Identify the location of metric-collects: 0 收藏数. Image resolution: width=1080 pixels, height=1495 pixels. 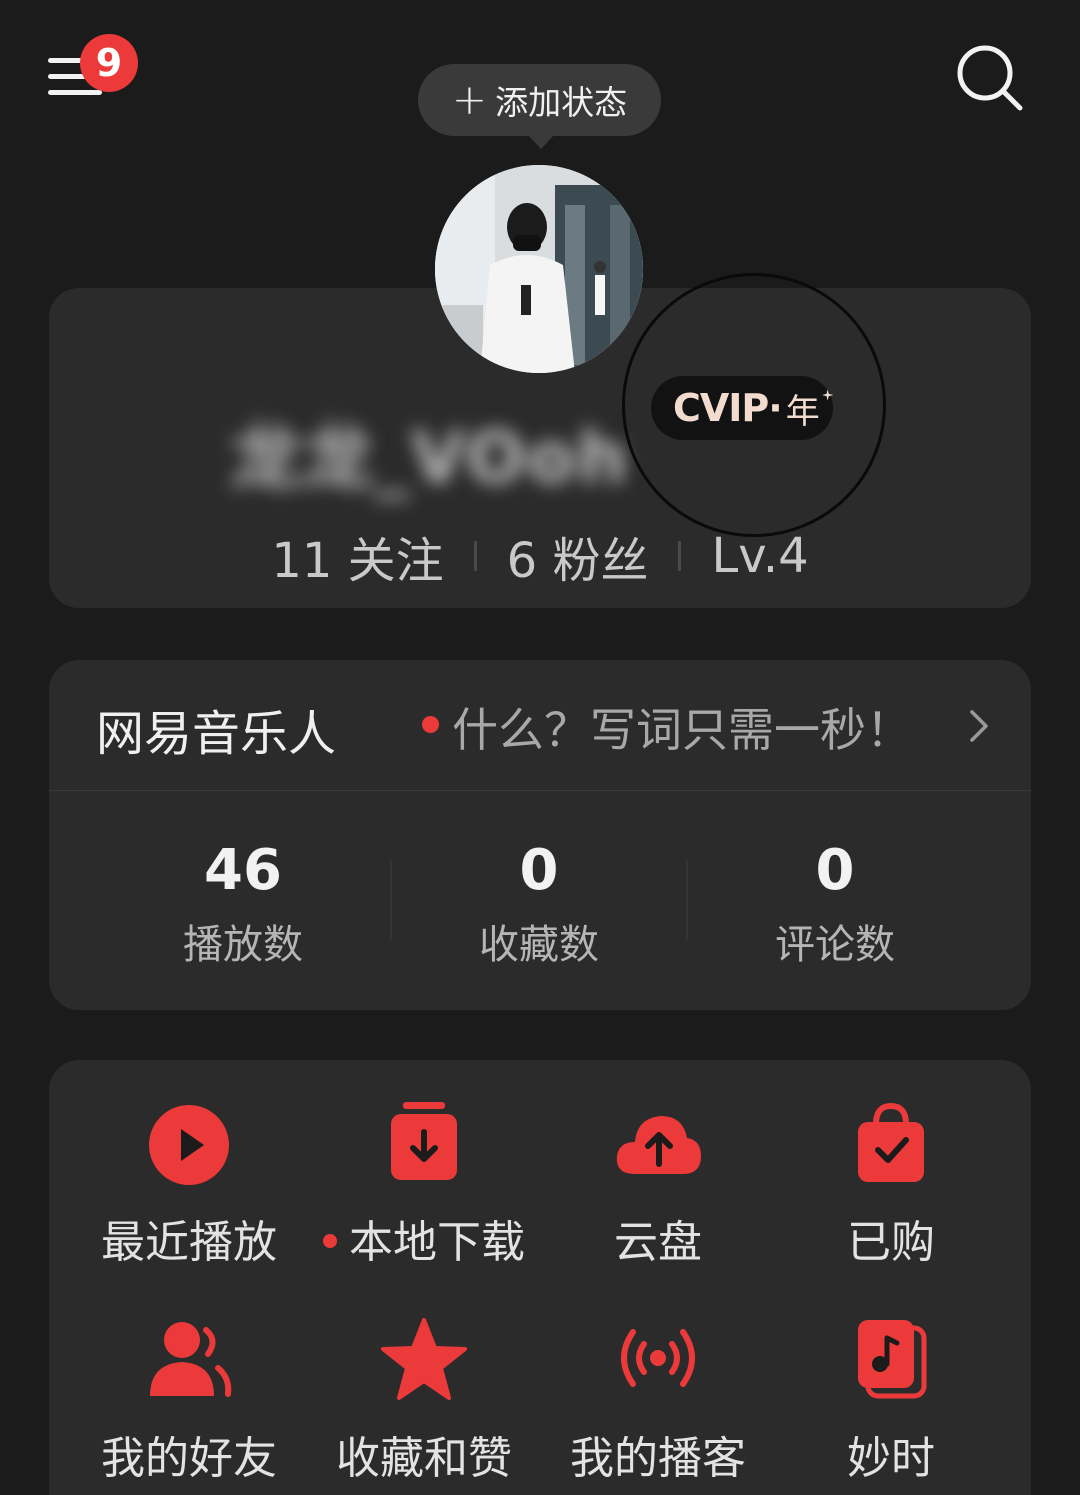
(539, 903).